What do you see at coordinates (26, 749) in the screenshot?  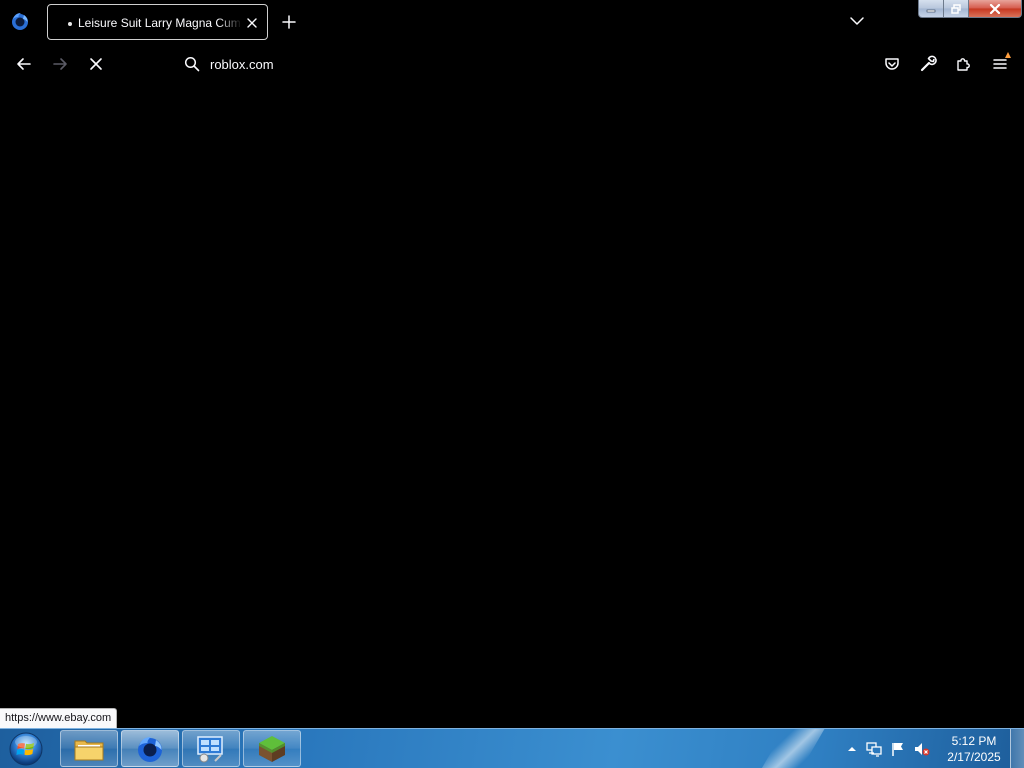 I see `start-button` at bounding box center [26, 749].